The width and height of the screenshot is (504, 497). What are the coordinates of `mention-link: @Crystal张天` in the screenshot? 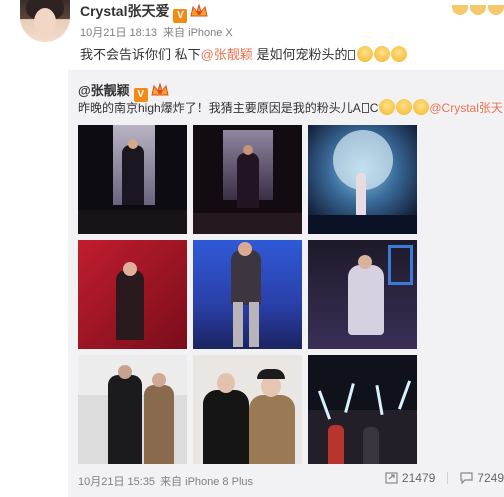 It's located at (466, 108).